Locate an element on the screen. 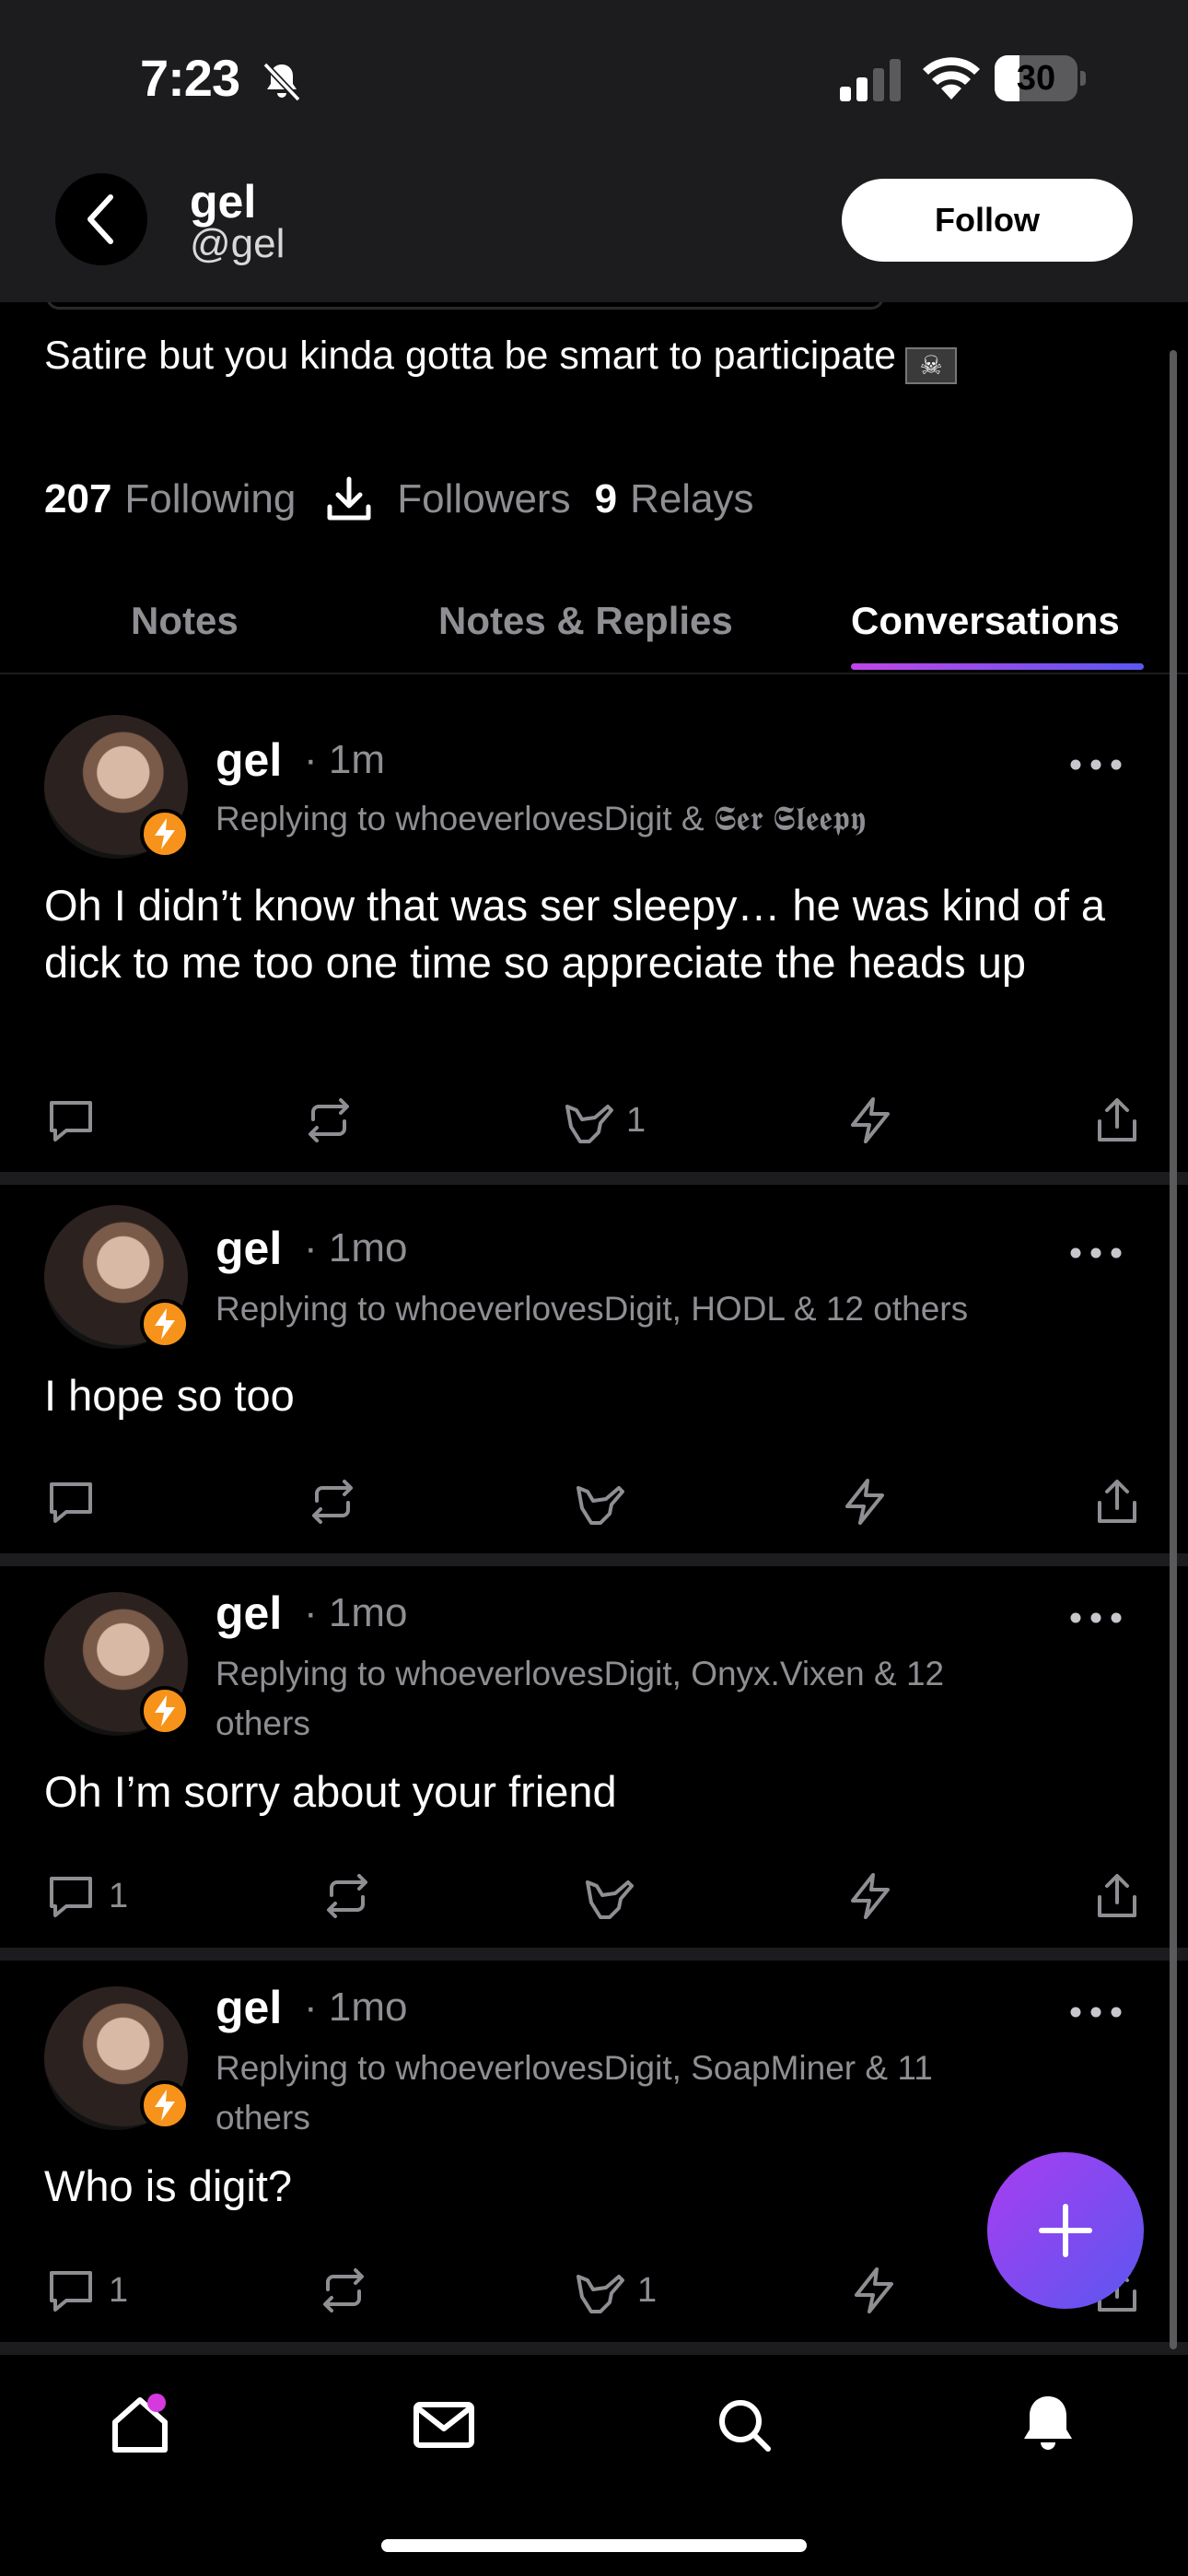 The width and height of the screenshot is (1188, 2576). search-icon is located at coordinates (745, 2426).